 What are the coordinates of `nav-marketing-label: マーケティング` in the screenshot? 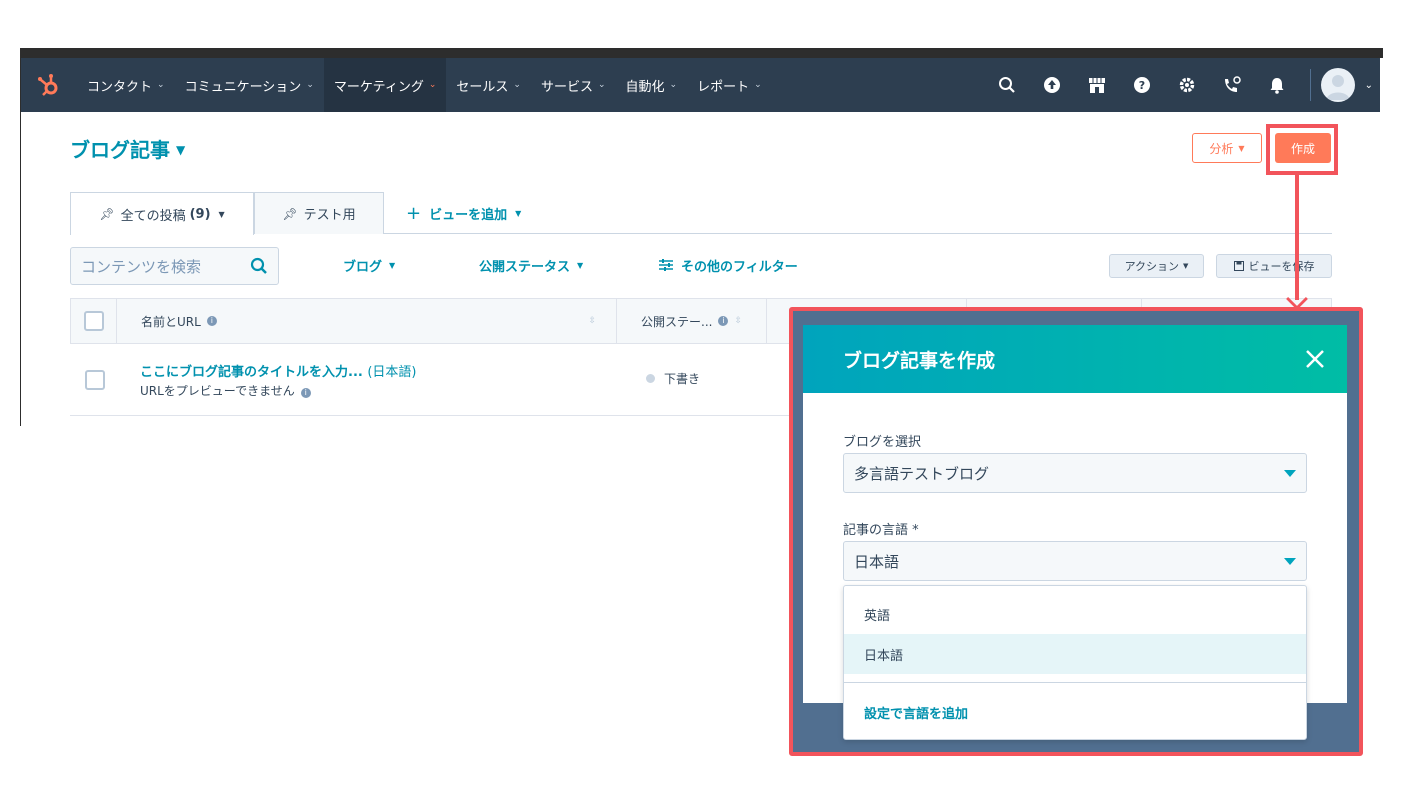 It's located at (378, 87).